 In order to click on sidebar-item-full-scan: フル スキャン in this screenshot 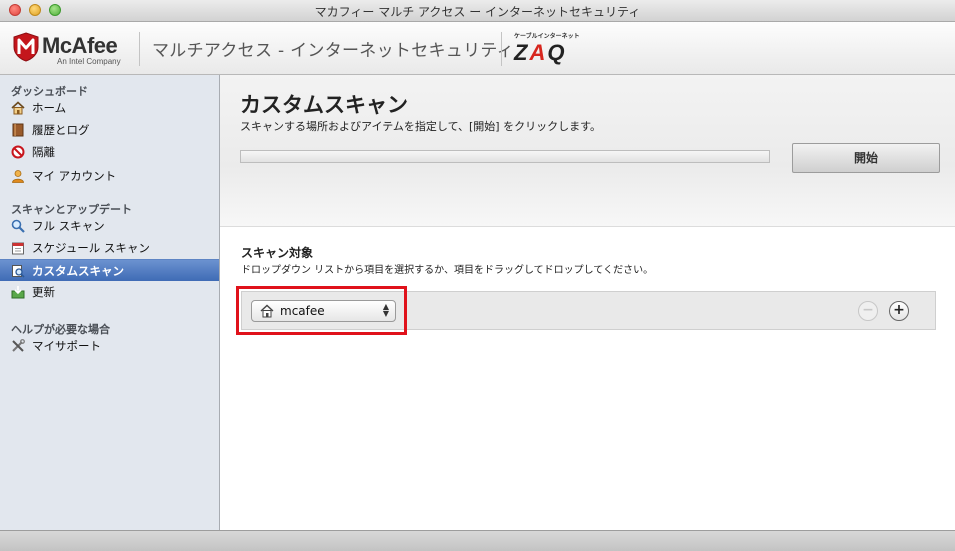, I will do `click(109, 226)`.